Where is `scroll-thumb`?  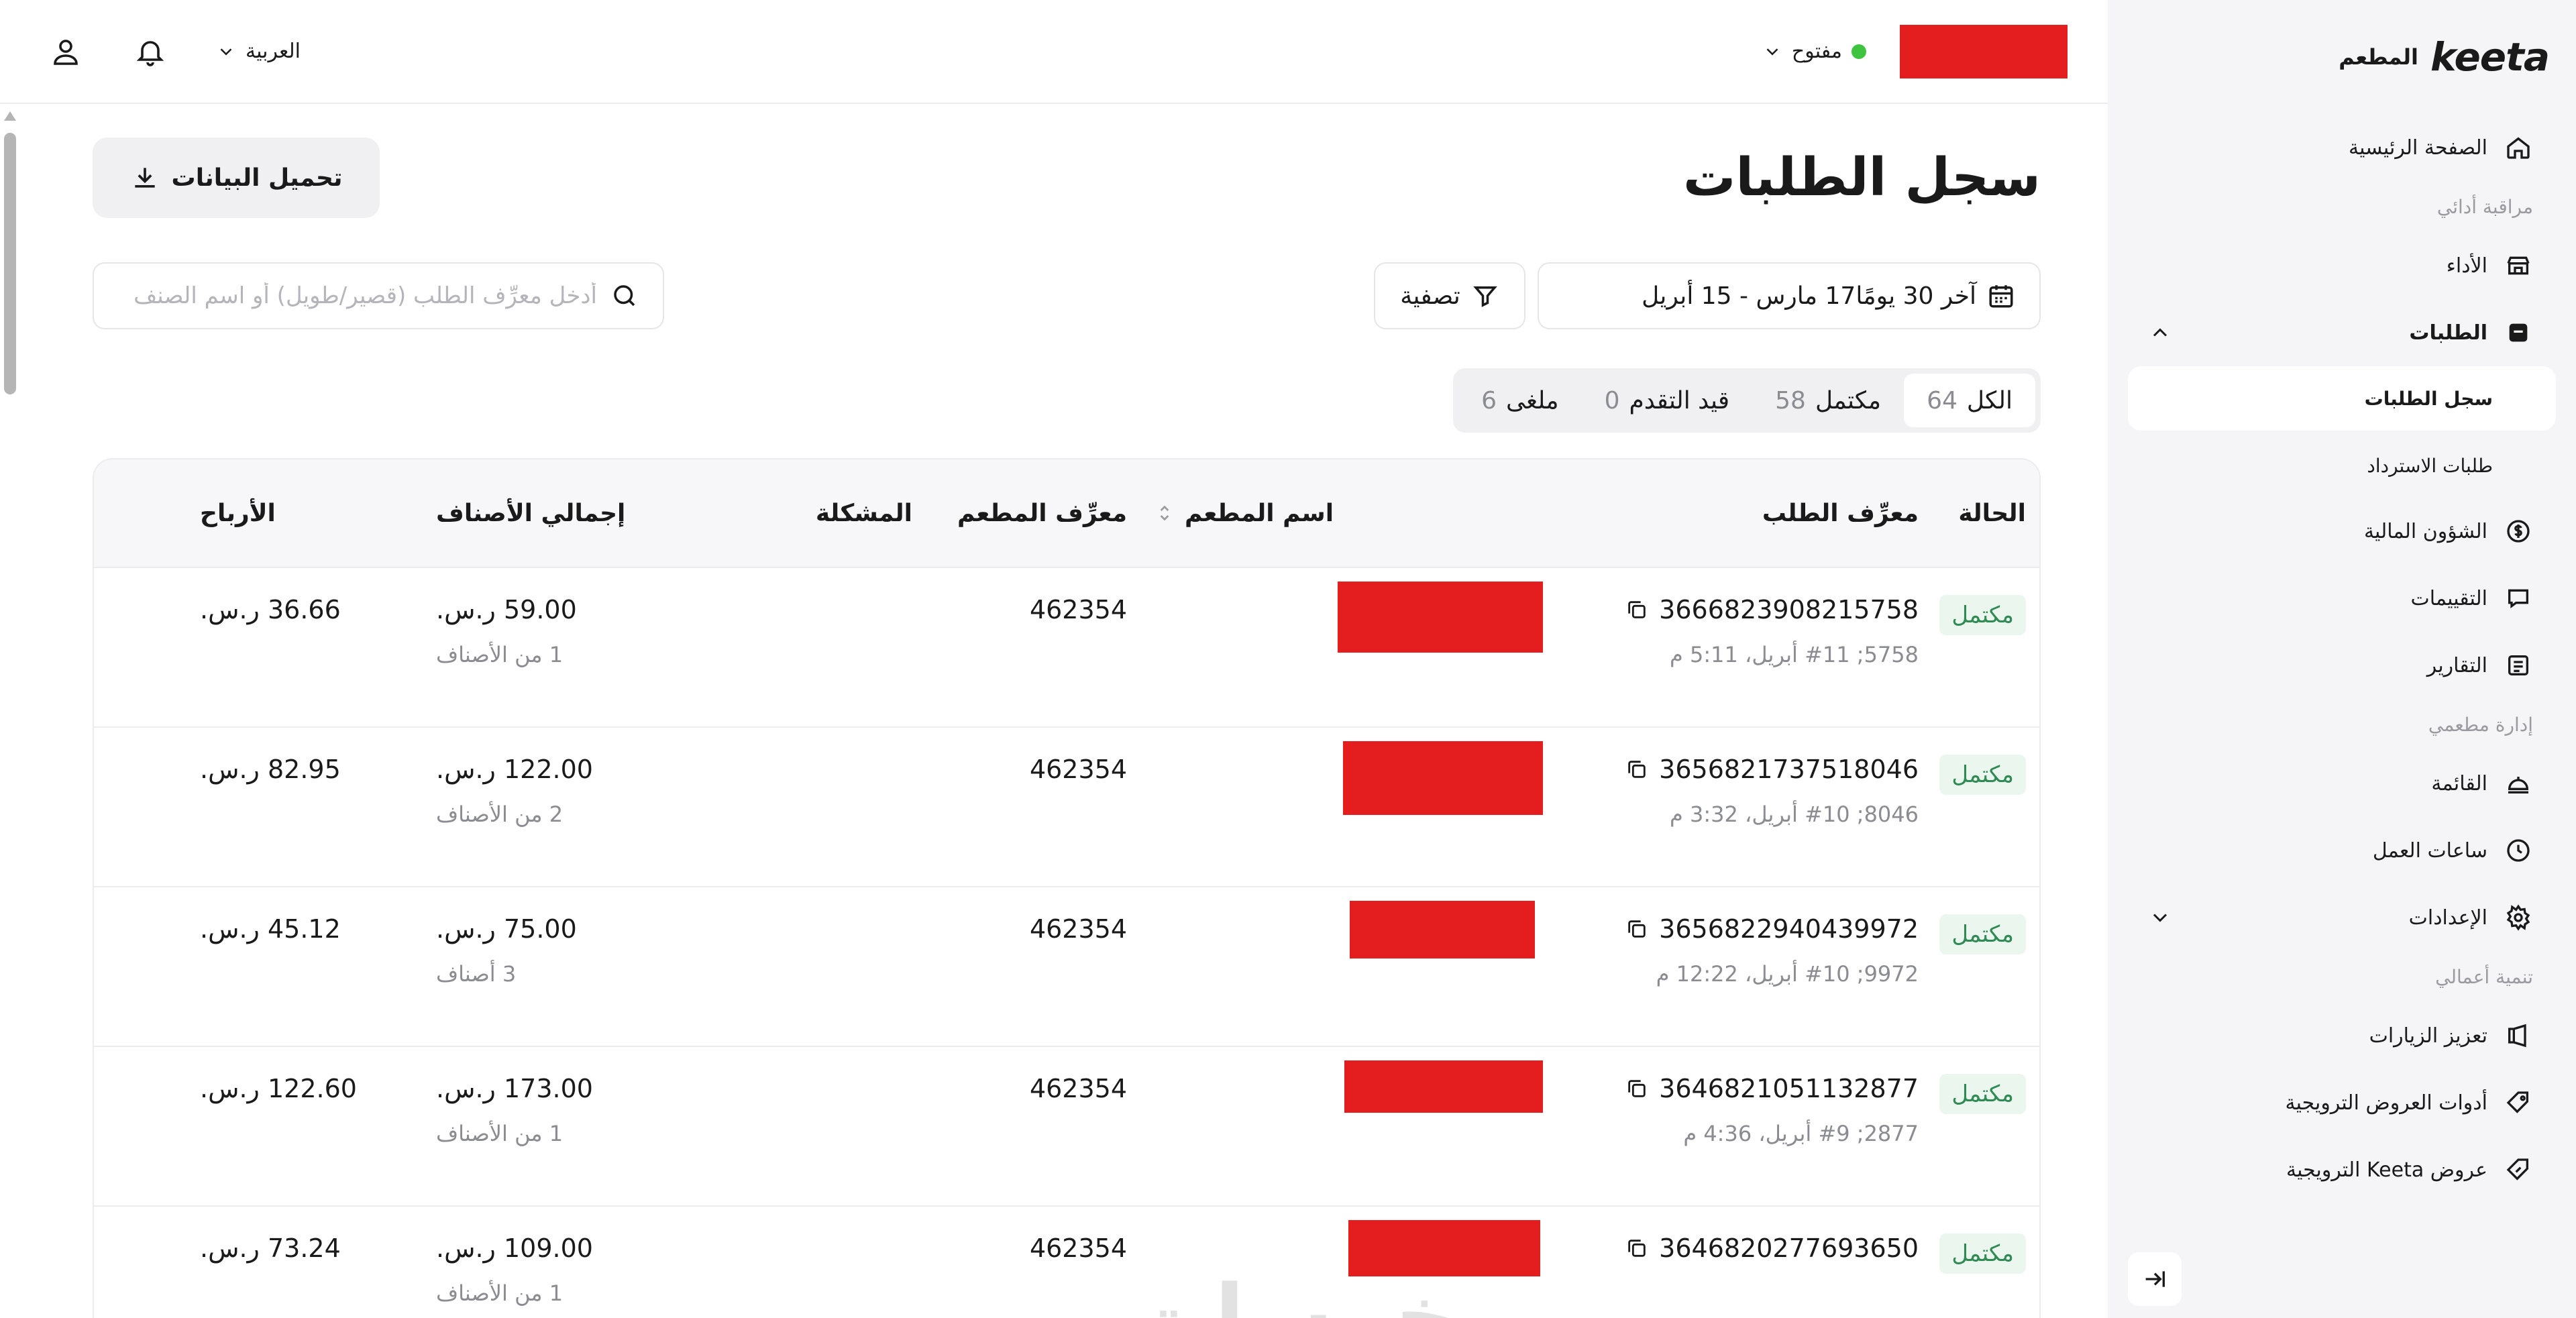 scroll-thumb is located at coordinates (10, 263).